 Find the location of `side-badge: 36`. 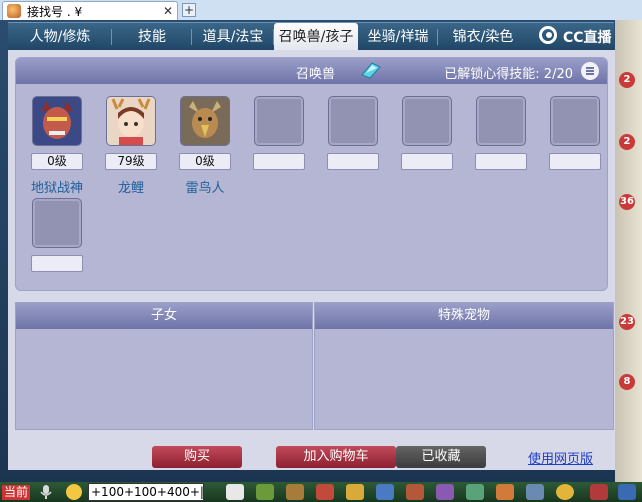

side-badge: 36 is located at coordinates (627, 202).